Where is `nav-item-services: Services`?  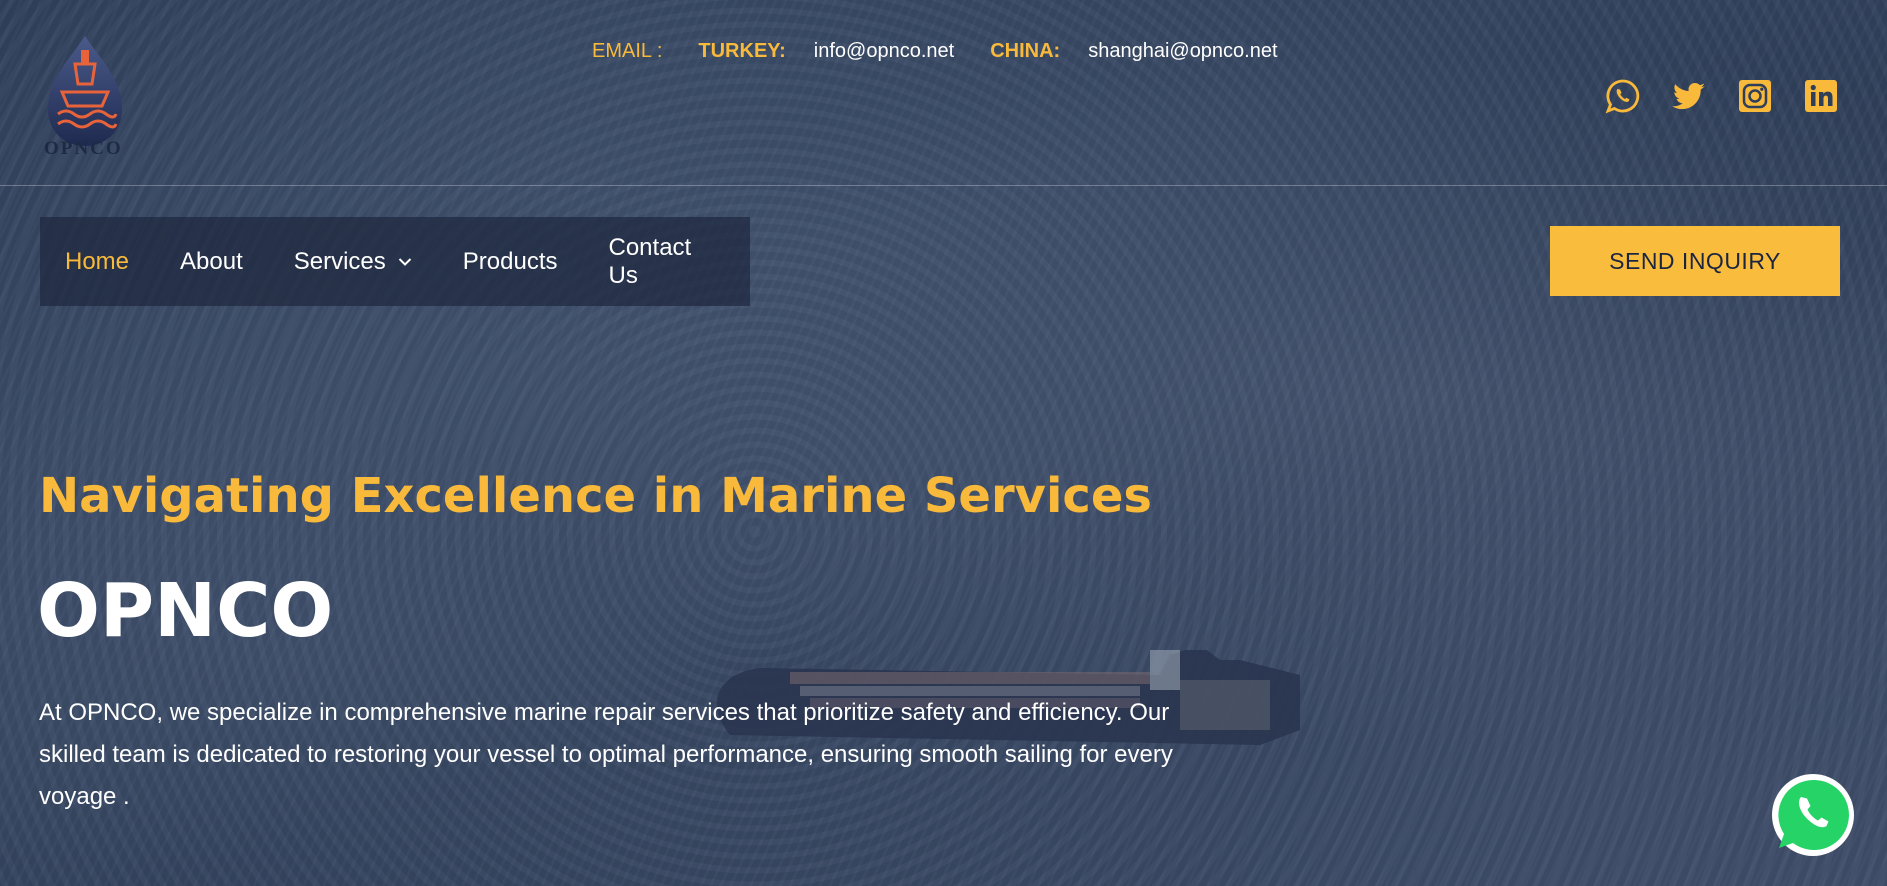
nav-item-services: Services is located at coordinates (353, 262).